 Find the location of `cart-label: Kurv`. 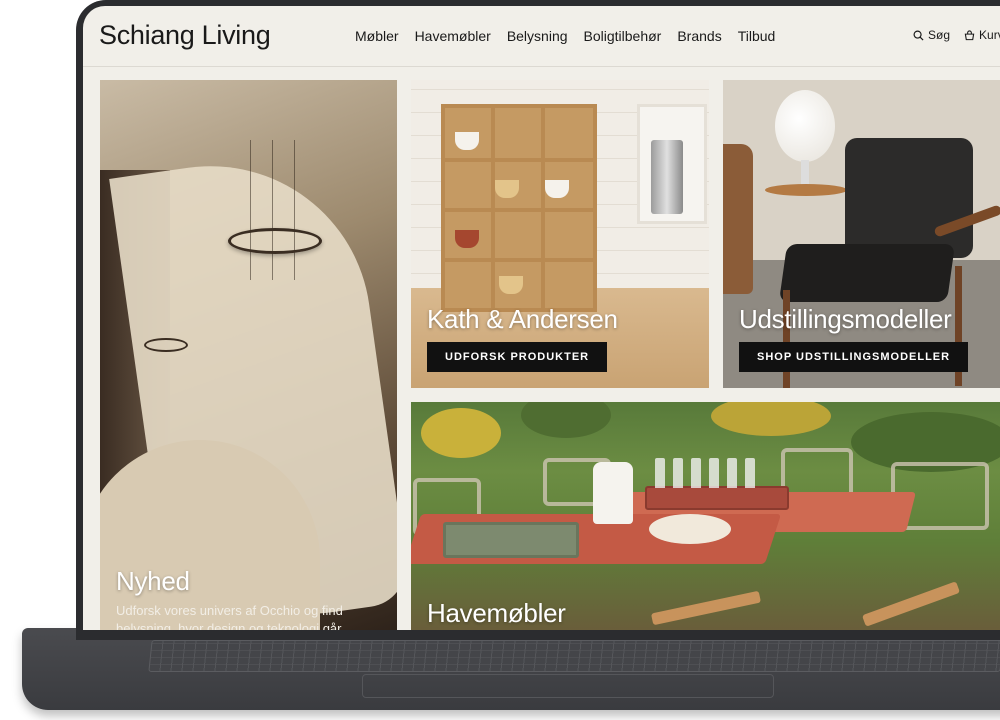

cart-label: Kurv is located at coordinates (989, 35).